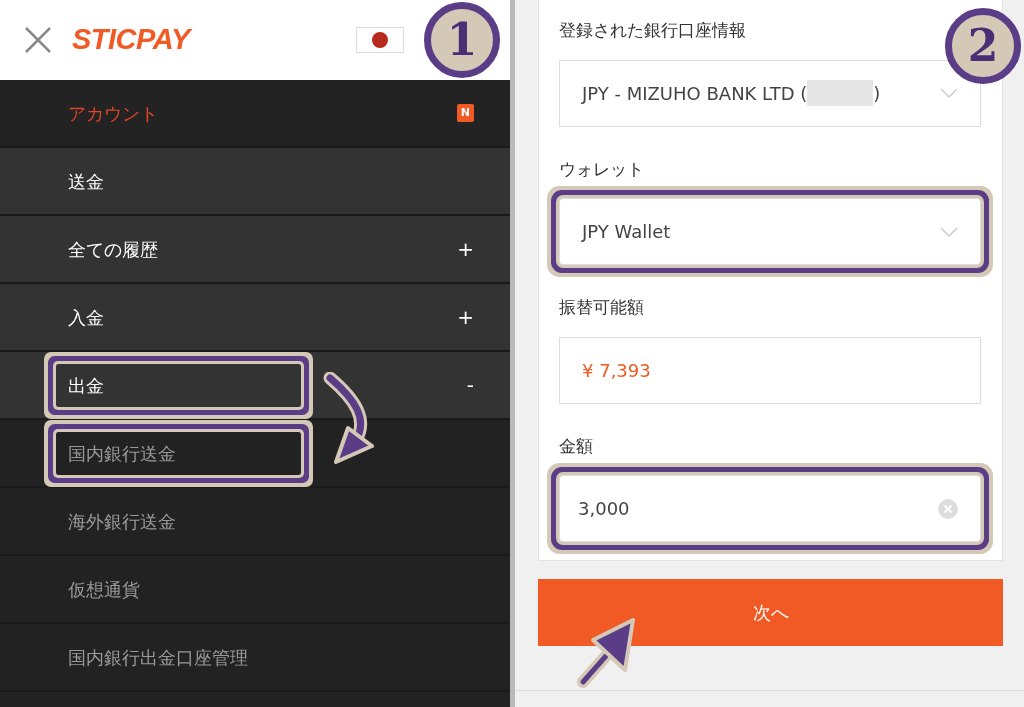  What do you see at coordinates (255, 454) in the screenshot?
I see `menu-item: 国内銀行送金` at bounding box center [255, 454].